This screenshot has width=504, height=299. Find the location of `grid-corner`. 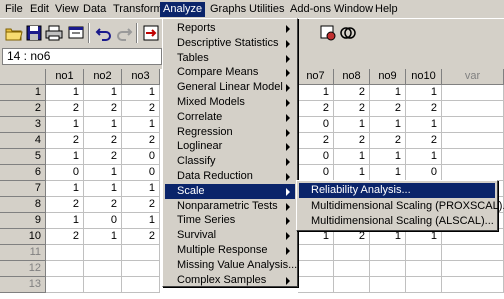

grid-corner is located at coordinates (23, 77).